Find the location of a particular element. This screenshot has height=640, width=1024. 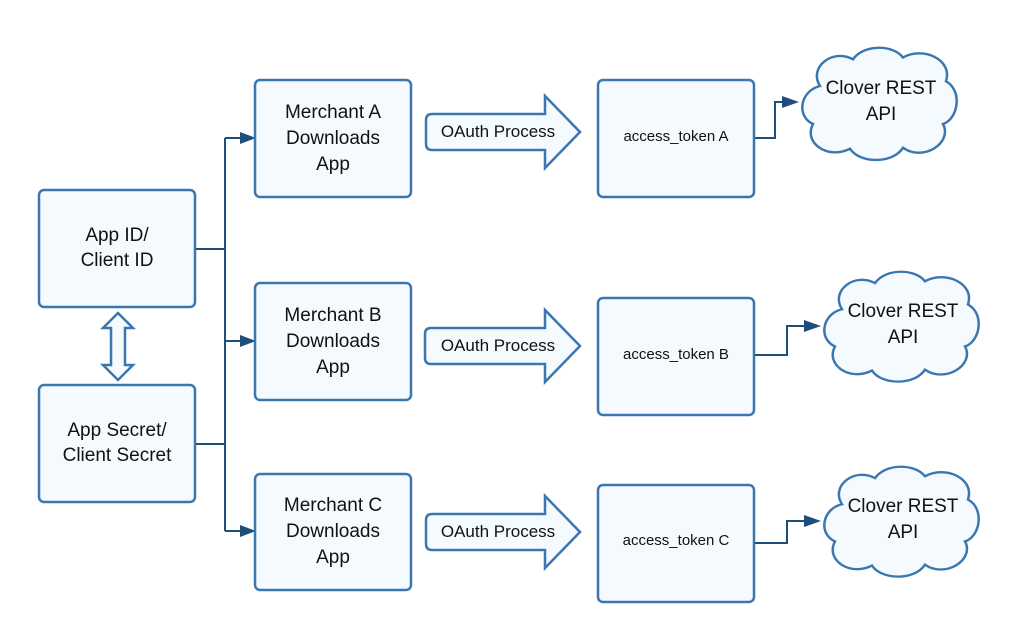

oauth-arrow-a: OAuth Process is located at coordinates (503, 132).